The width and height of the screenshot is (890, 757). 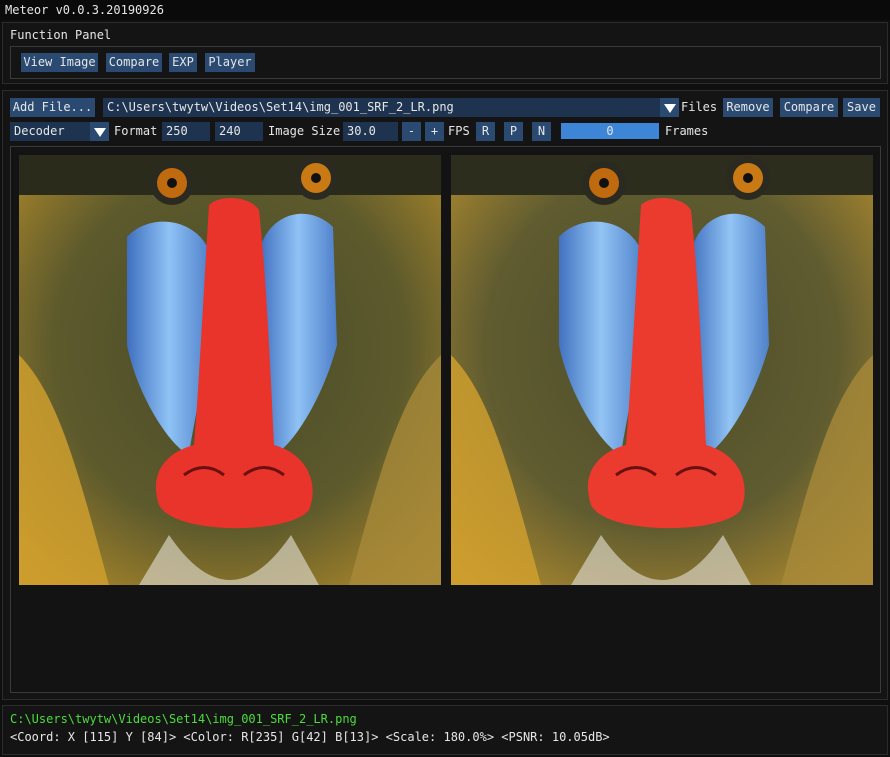 I want to click on player-button: Player, so click(x=230, y=62).